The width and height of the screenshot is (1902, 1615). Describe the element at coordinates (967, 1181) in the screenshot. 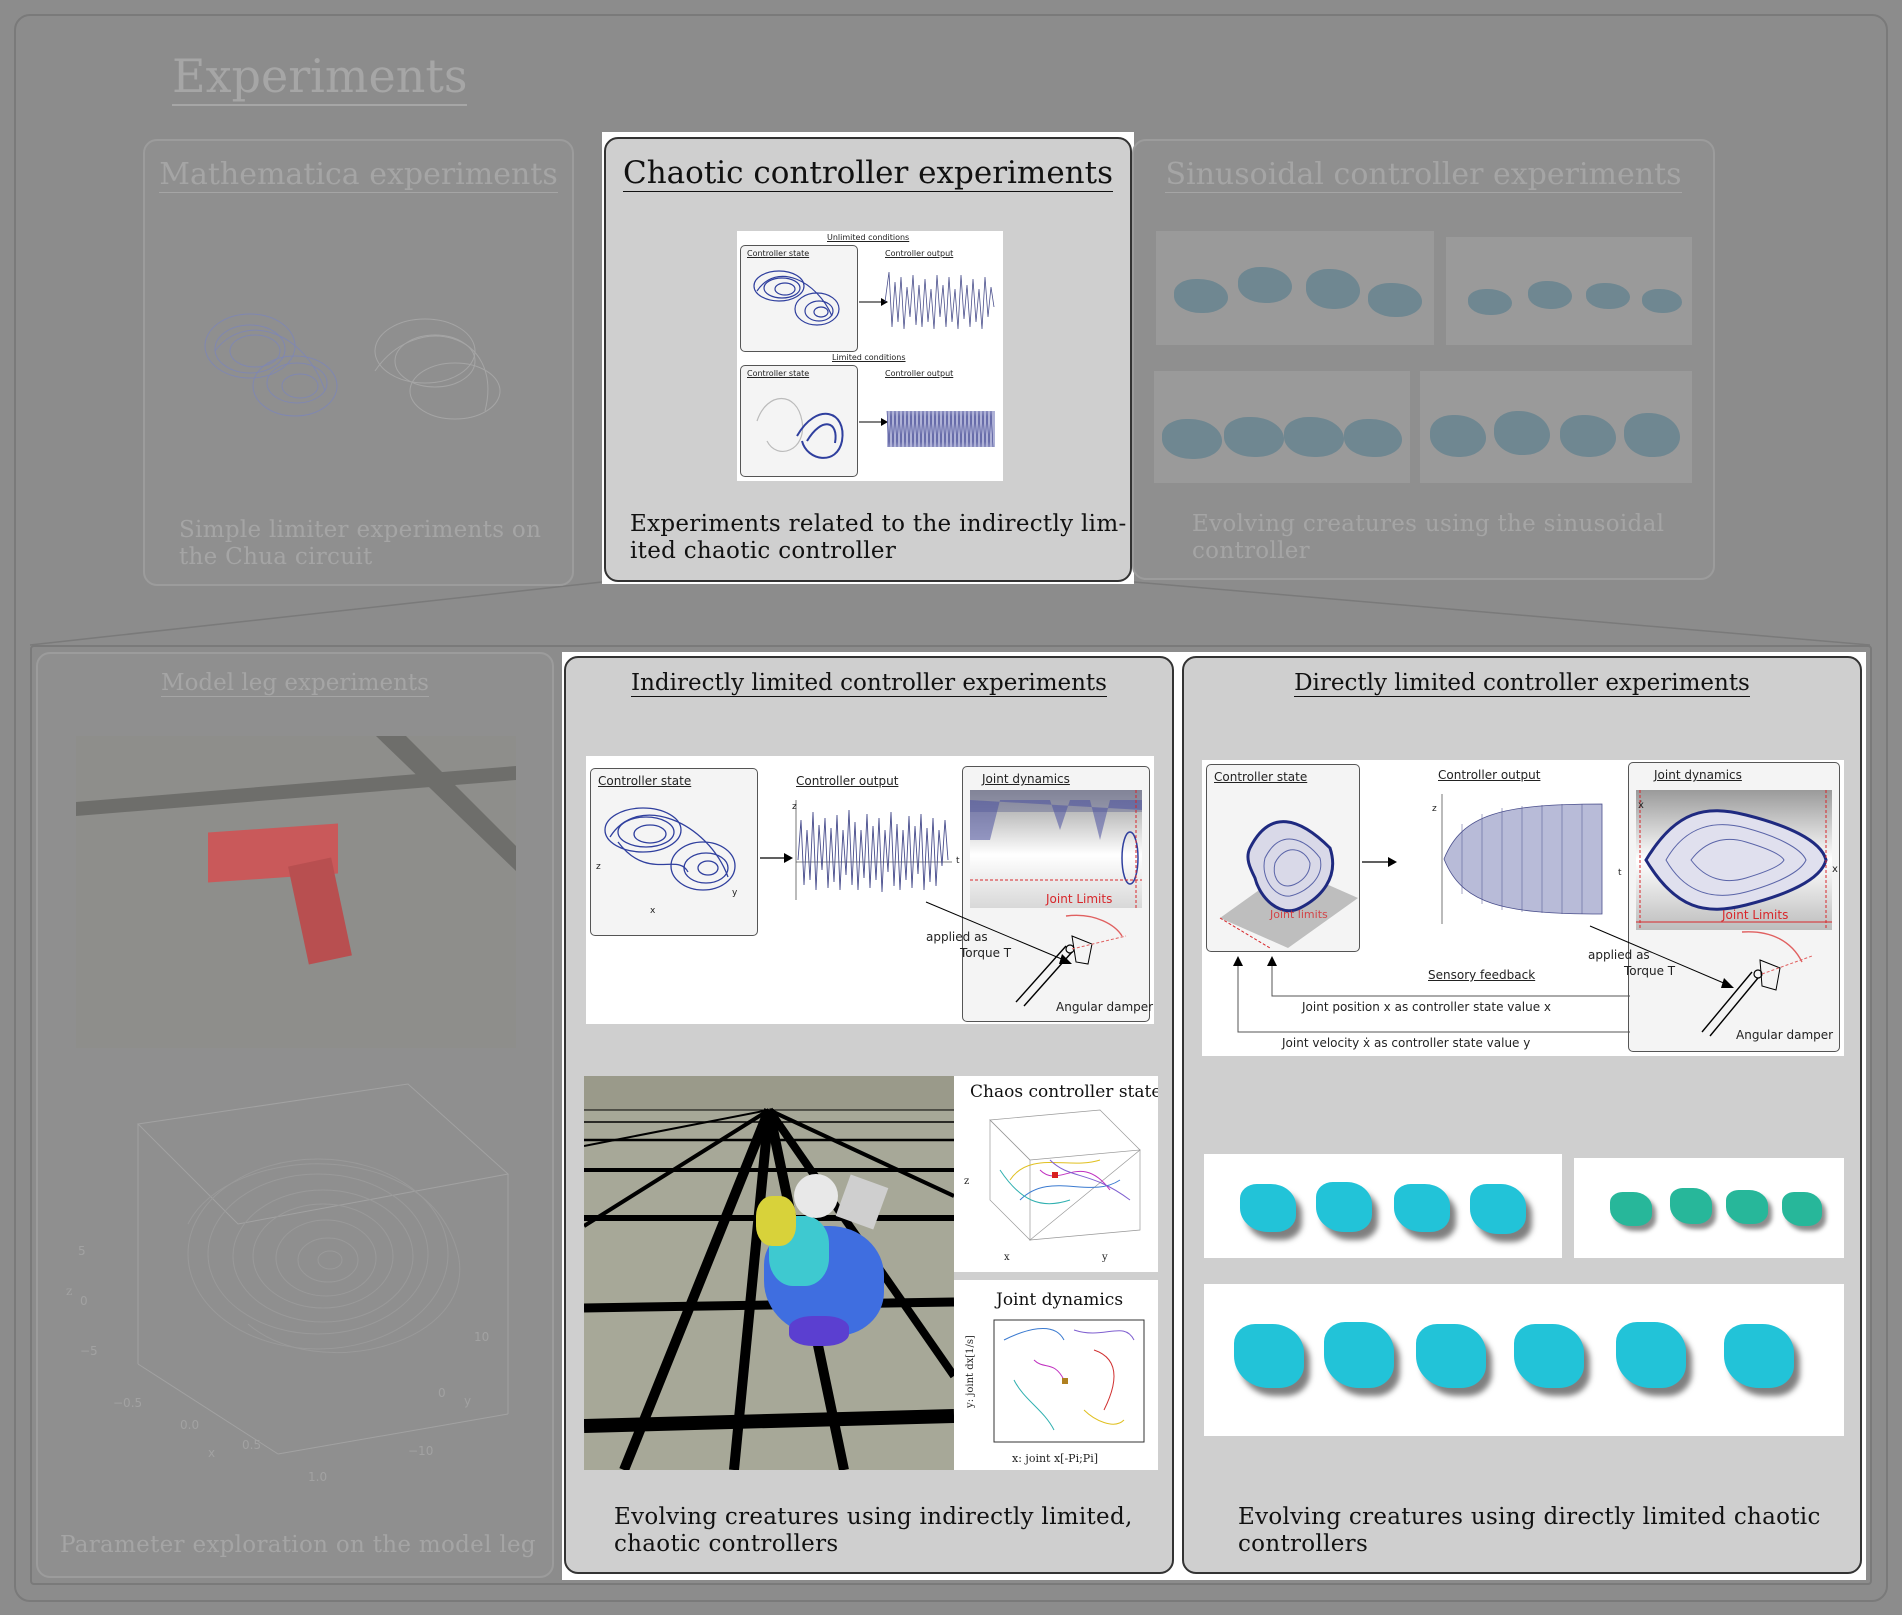

I see `chaos-axis-z: z` at that location.